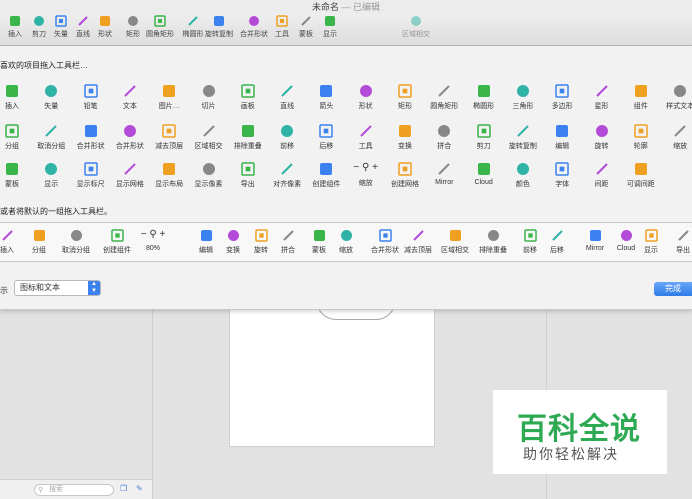 This screenshot has width=692, height=499. What do you see at coordinates (169, 137) in the screenshot?
I see `toolbar-item: 减去顶层` at bounding box center [169, 137].